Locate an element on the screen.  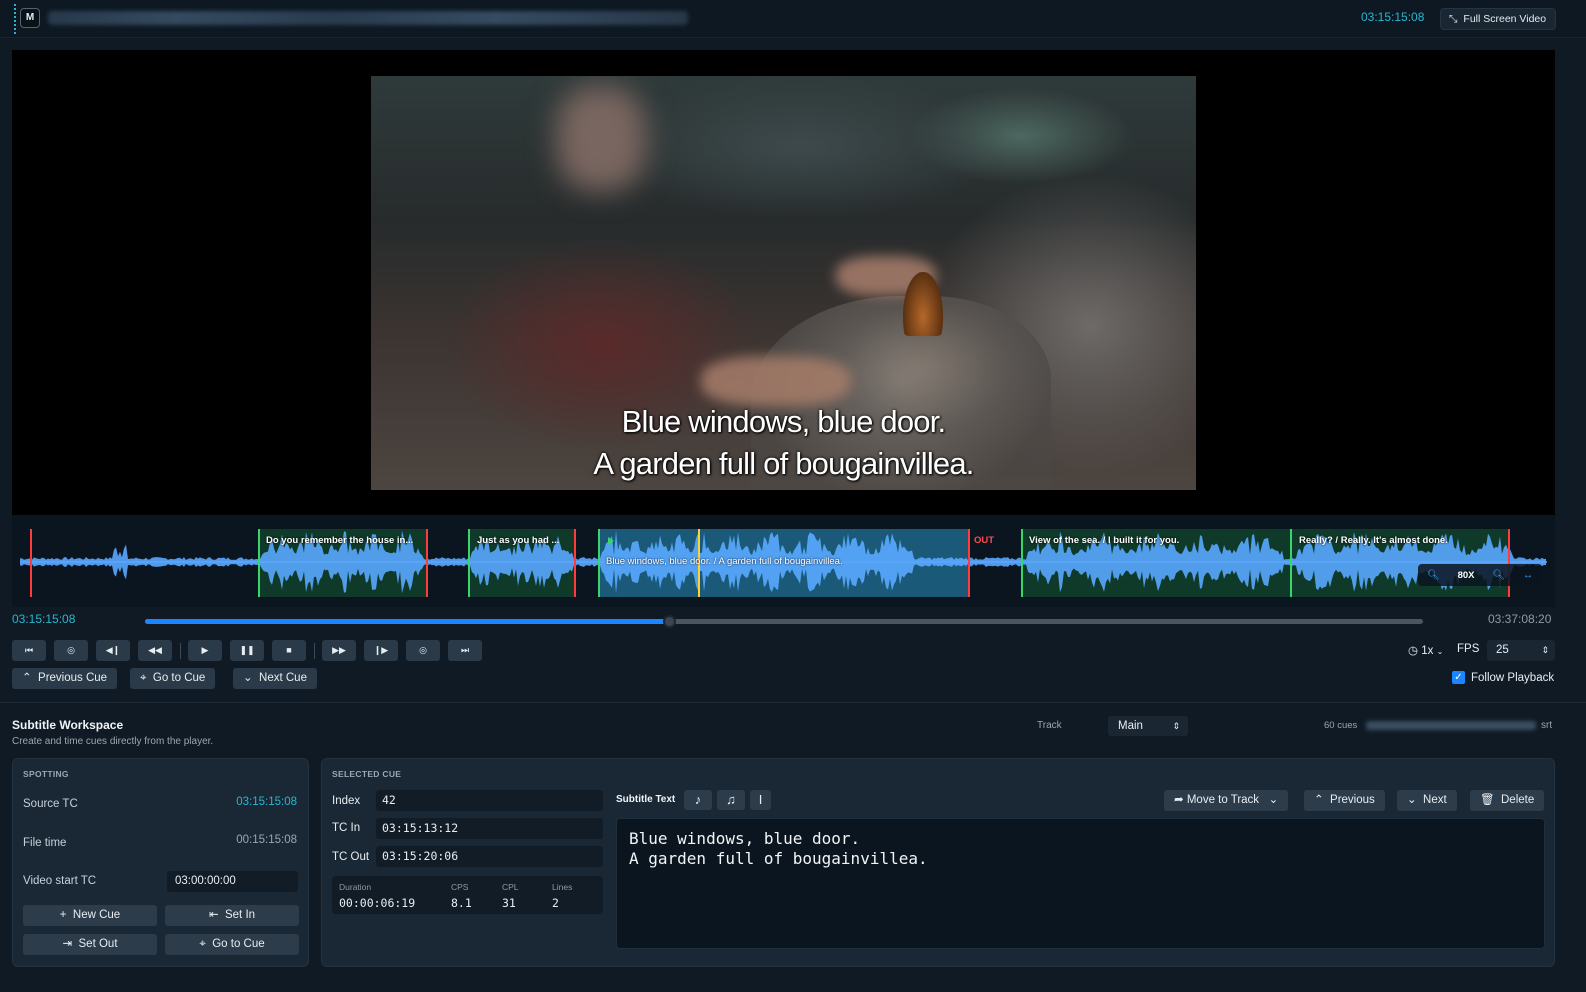
move-to-track-label: Move to Track is located at coordinates (1223, 800).